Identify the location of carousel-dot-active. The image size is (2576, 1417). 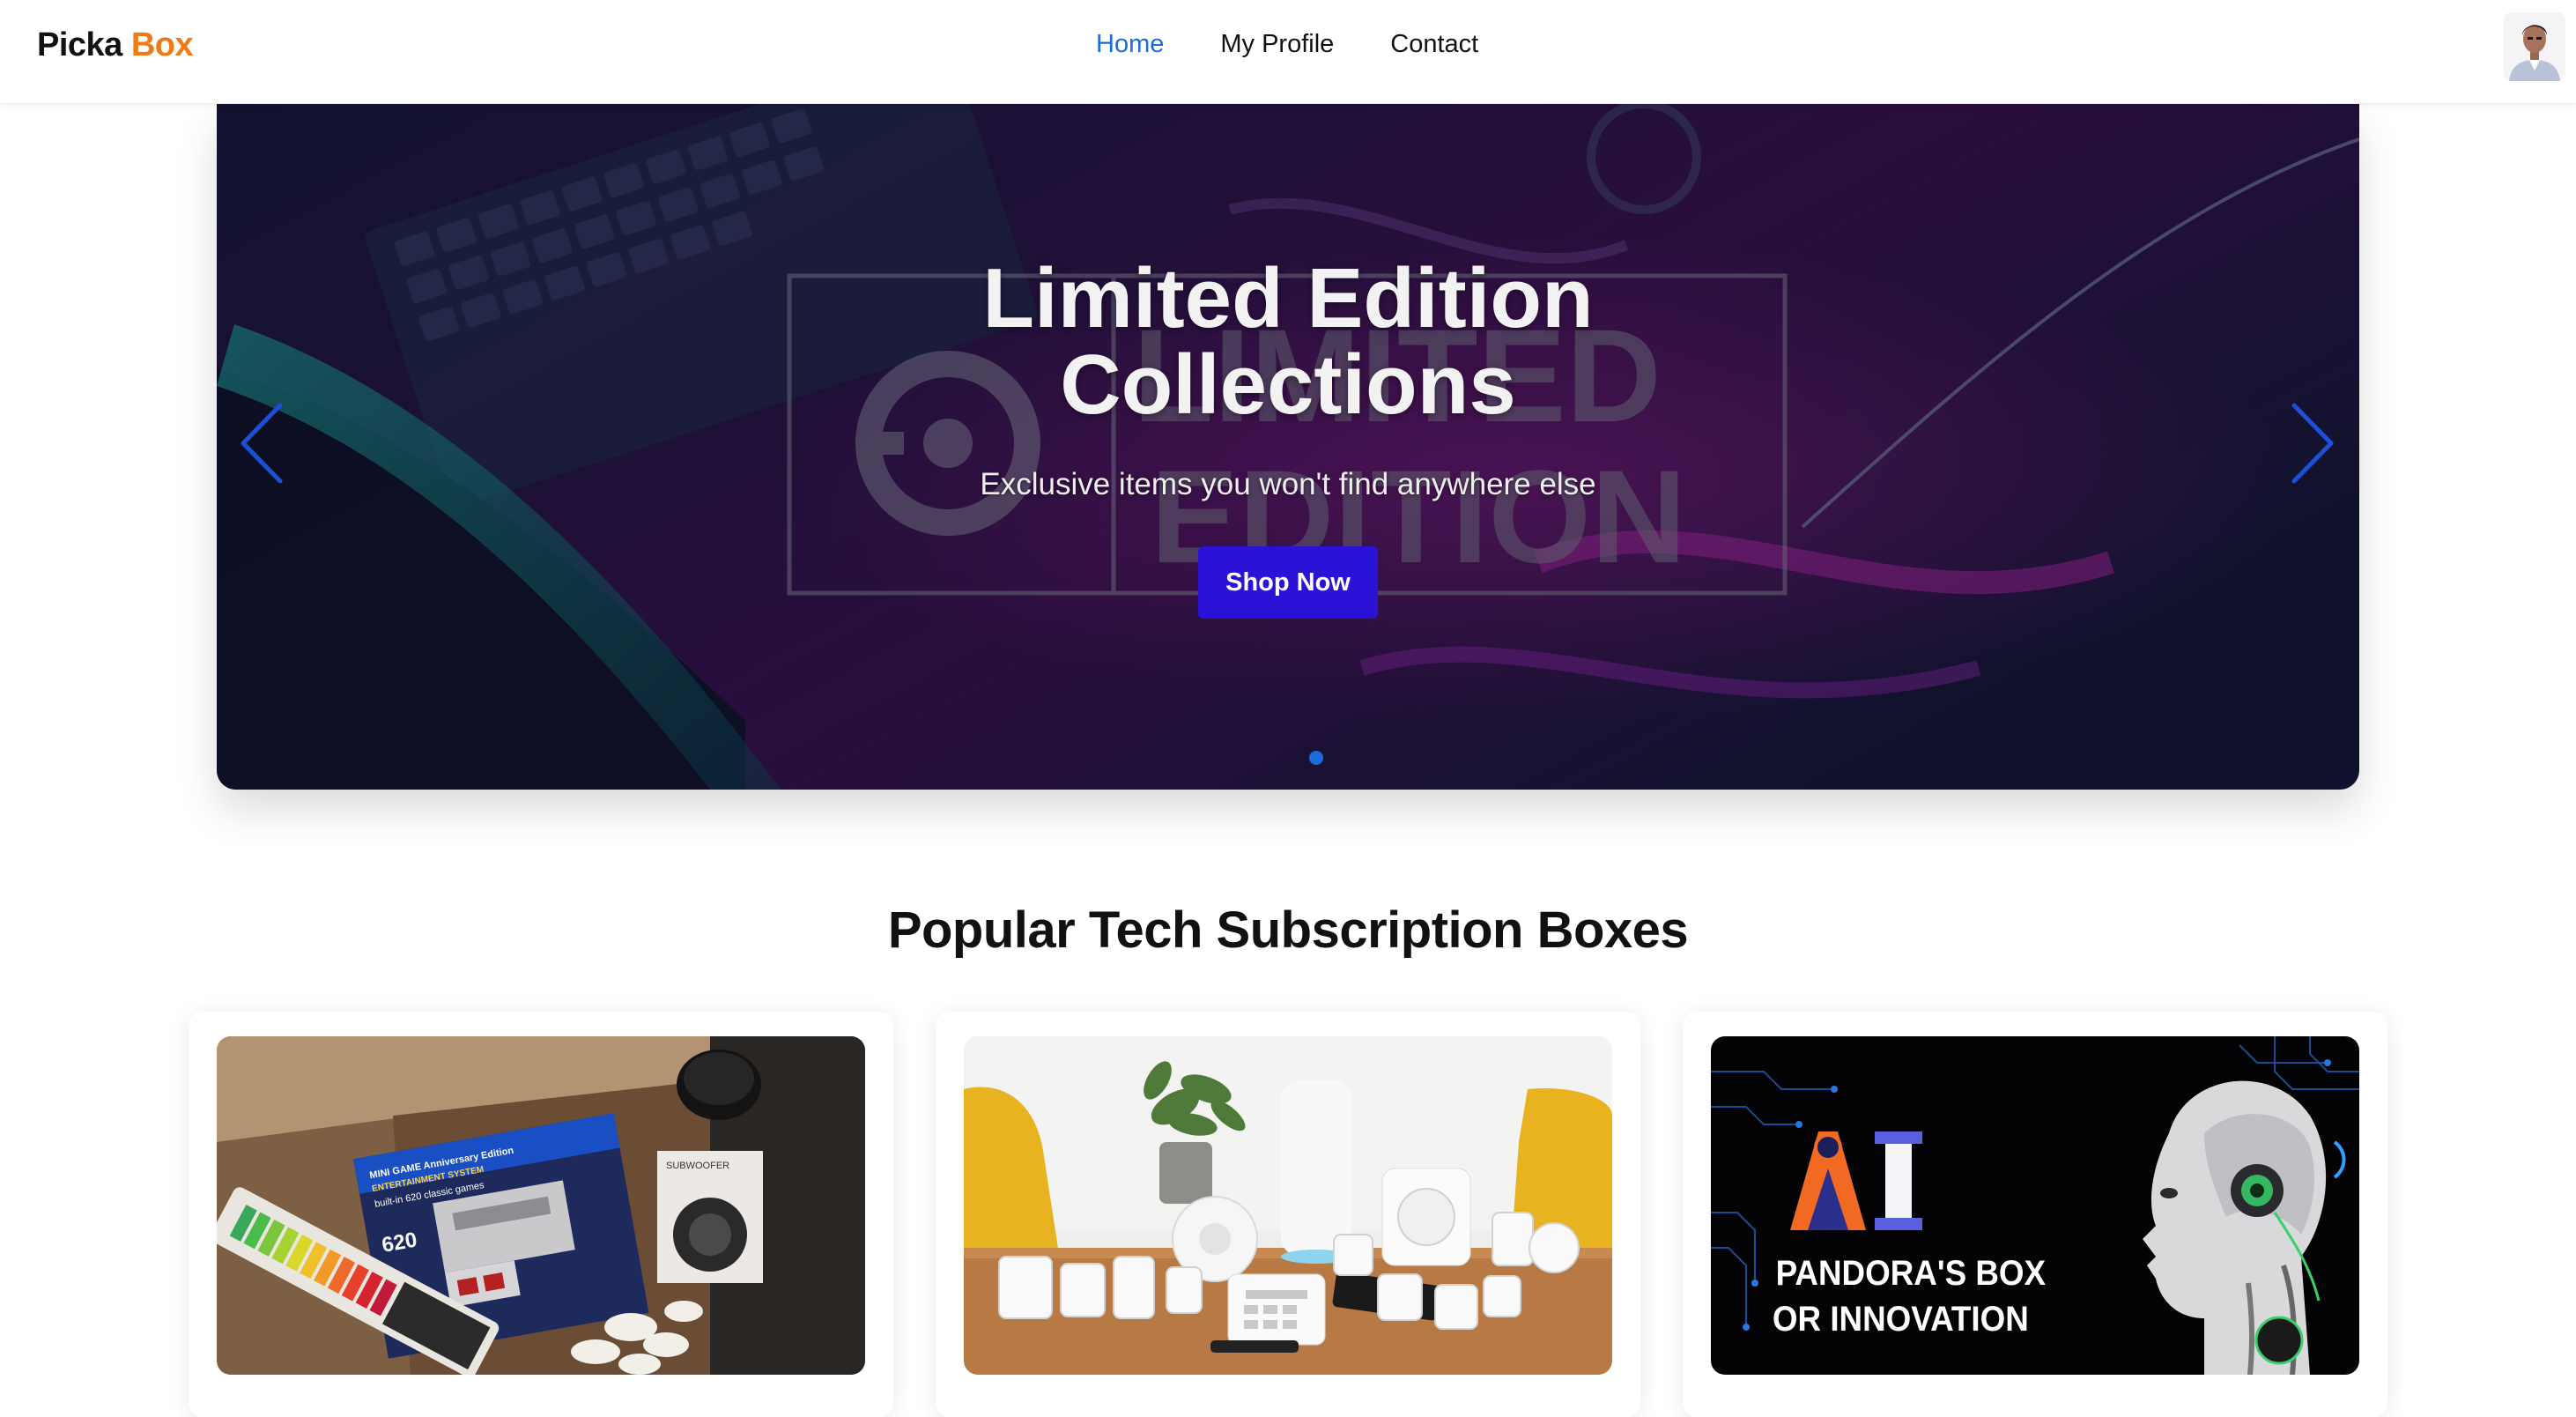
(1316, 758).